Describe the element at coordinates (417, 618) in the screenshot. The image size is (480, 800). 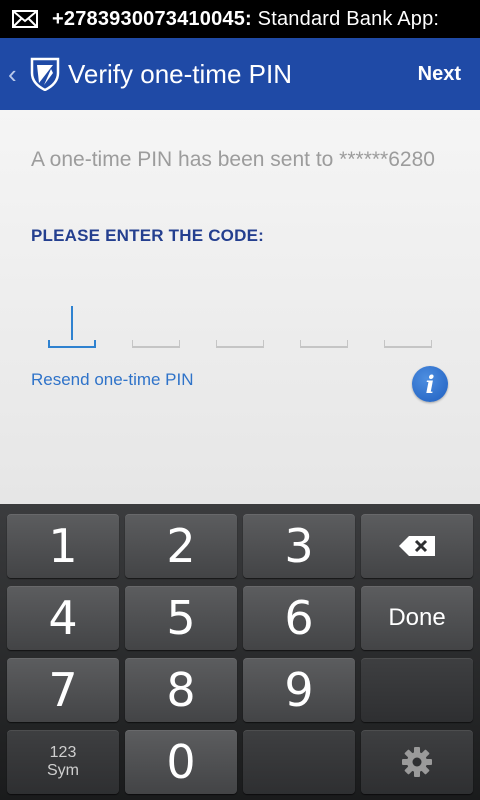
I see `done-key: Done` at that location.